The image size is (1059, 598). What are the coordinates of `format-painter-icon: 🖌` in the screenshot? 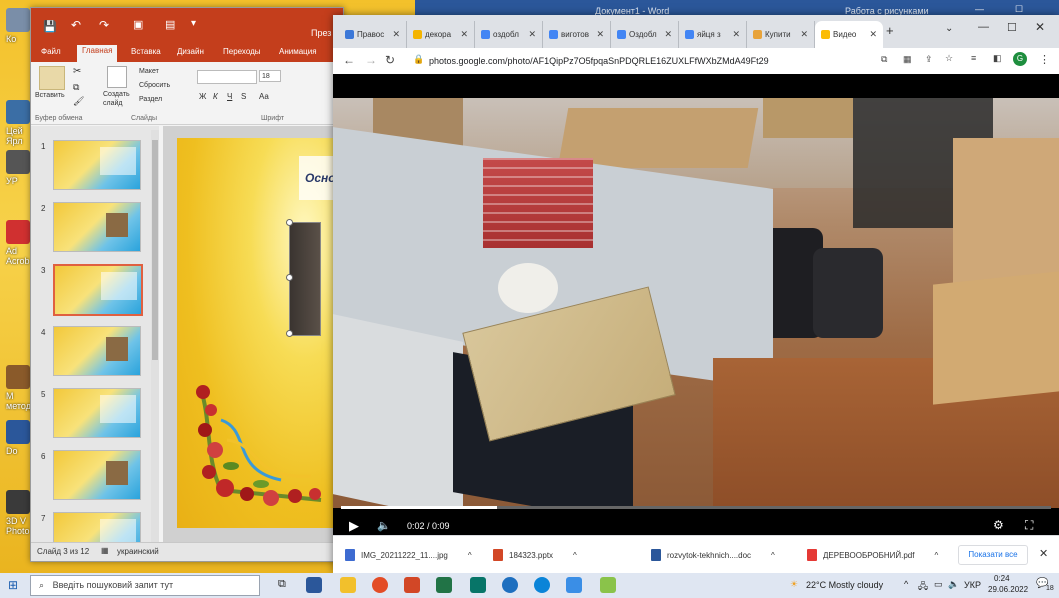 It's located at (78, 101).